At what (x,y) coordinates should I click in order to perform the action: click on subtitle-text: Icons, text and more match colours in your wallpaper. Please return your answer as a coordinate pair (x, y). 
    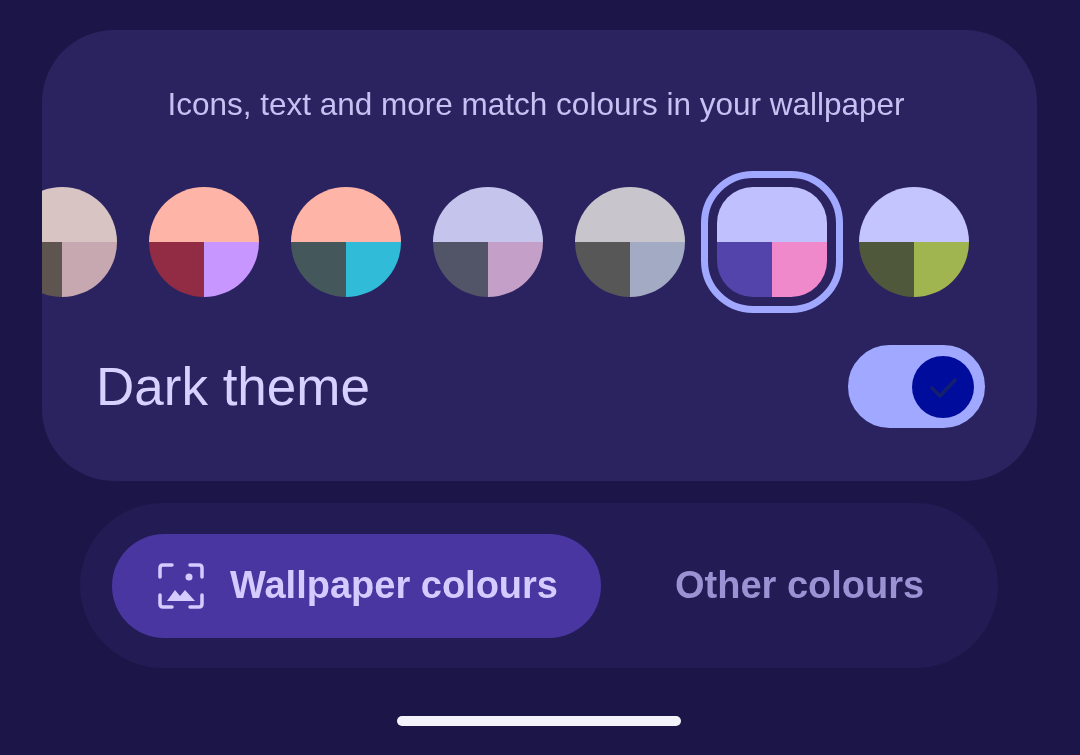
    Looking at the image, I should click on (536, 104).